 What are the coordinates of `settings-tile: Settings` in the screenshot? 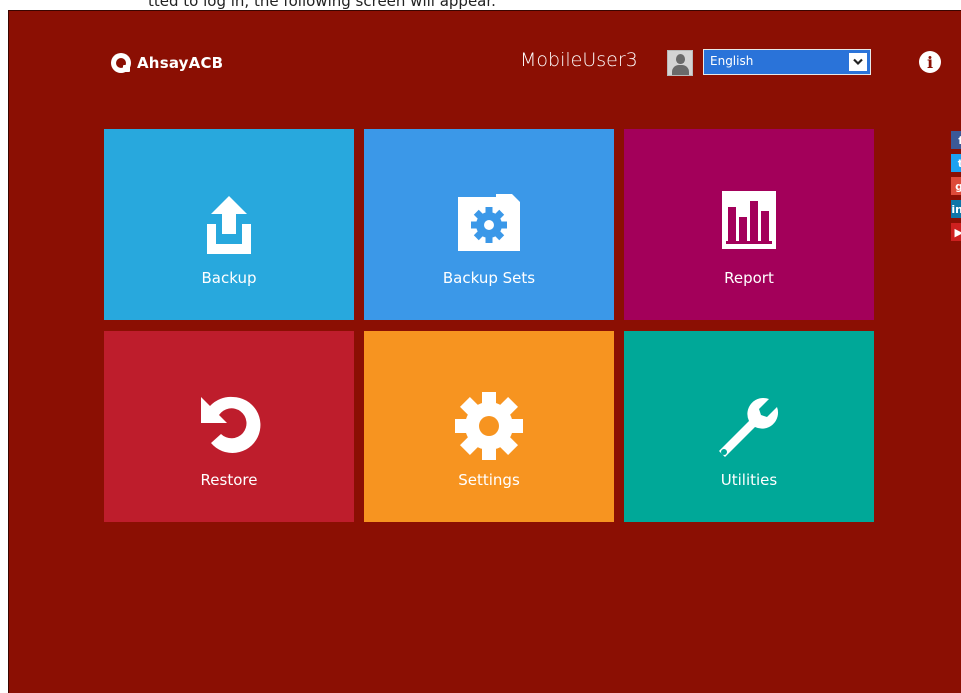 It's located at (489, 426).